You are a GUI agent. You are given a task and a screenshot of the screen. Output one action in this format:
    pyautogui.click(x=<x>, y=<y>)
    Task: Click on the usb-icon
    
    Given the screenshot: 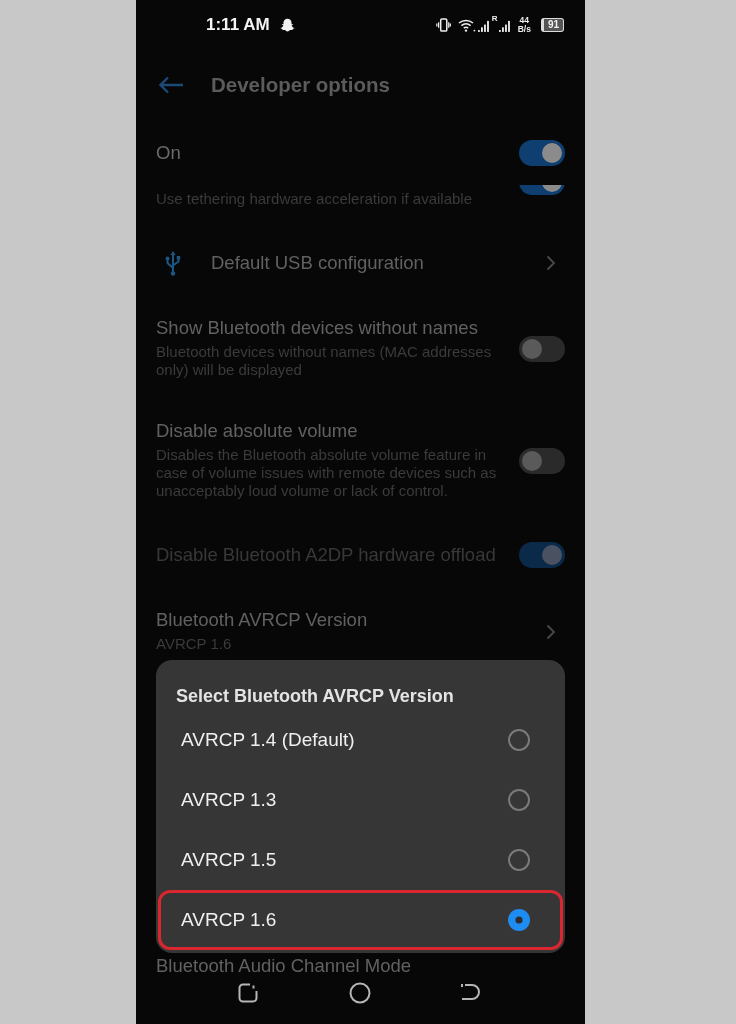 What is the action you would take?
    pyautogui.click(x=173, y=263)
    